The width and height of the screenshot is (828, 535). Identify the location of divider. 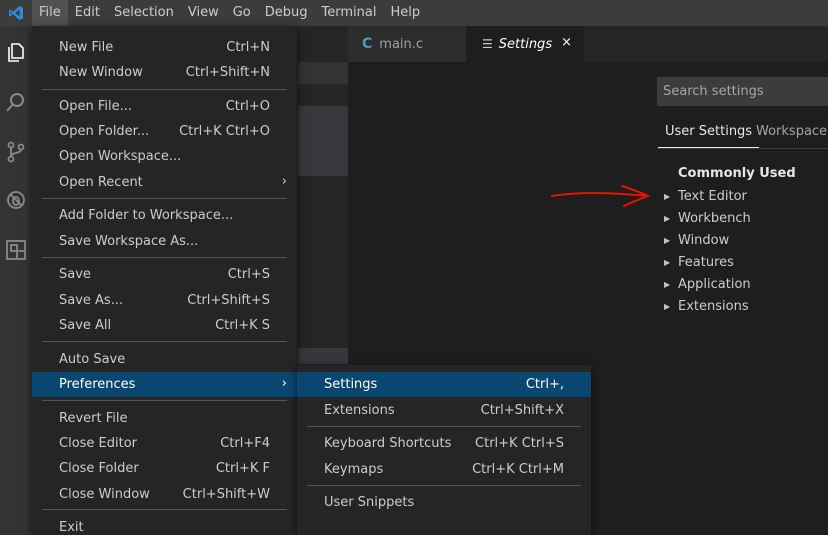
(742, 148).